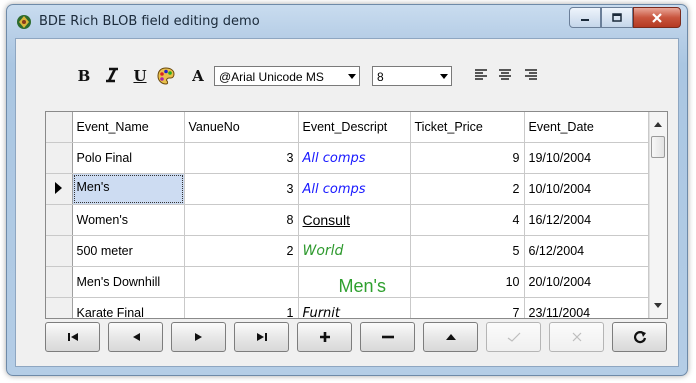 The width and height of the screenshot is (696, 383). I want to click on cell-event-name: Women's, so click(128, 220).